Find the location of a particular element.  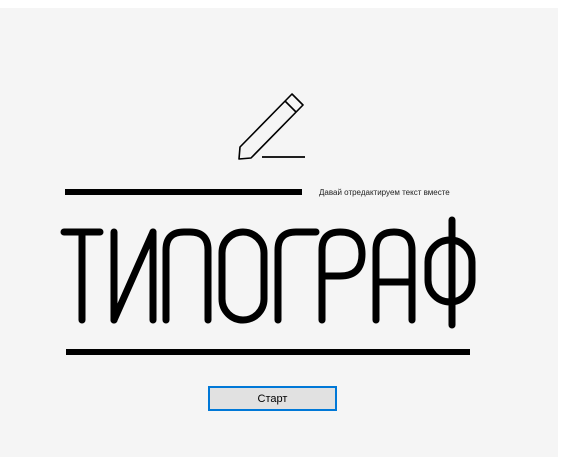

tagline: Давай отредактируем текст вместе is located at coordinates (384, 192).